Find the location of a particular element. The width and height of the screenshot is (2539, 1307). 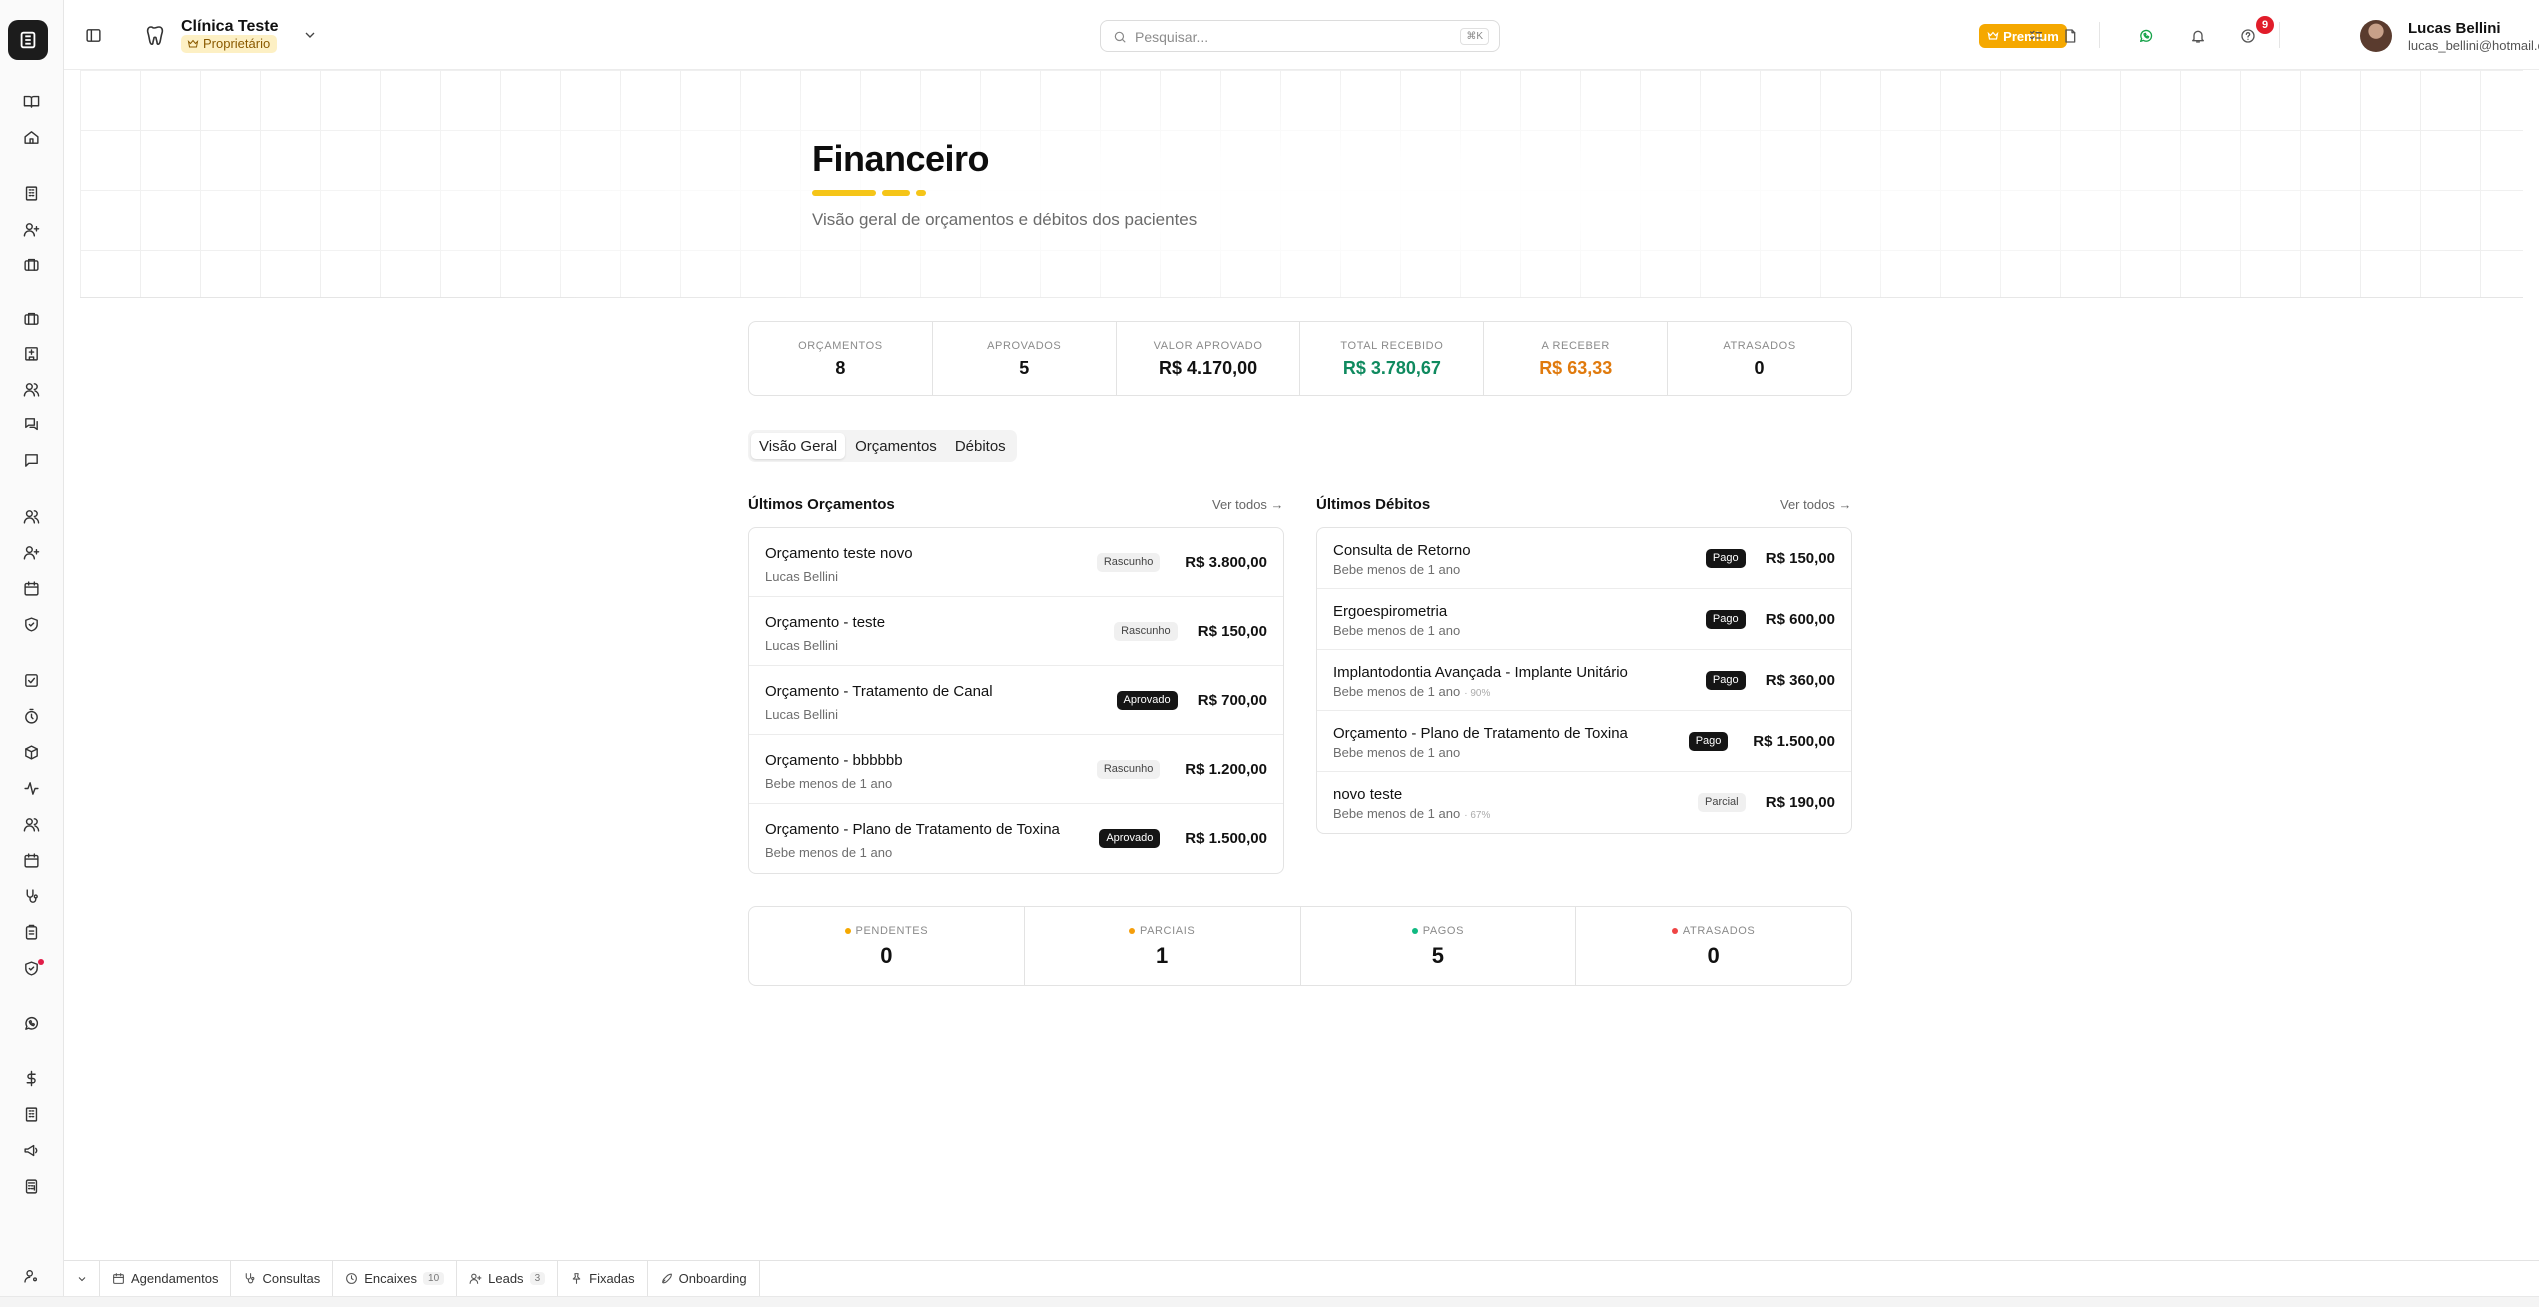

stat-label: VALOR APROVADO is located at coordinates (1208, 346).